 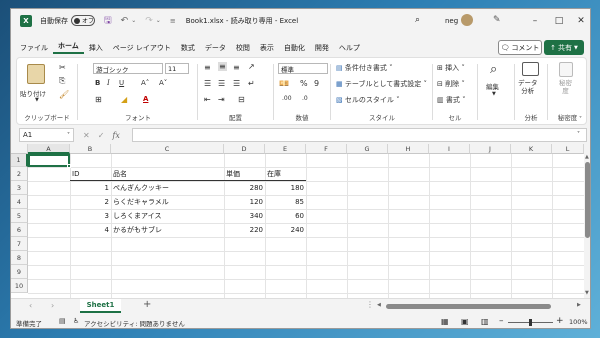 What do you see at coordinates (145, 83) in the screenshot?
I see `increase-font-icon: A˄` at bounding box center [145, 83].